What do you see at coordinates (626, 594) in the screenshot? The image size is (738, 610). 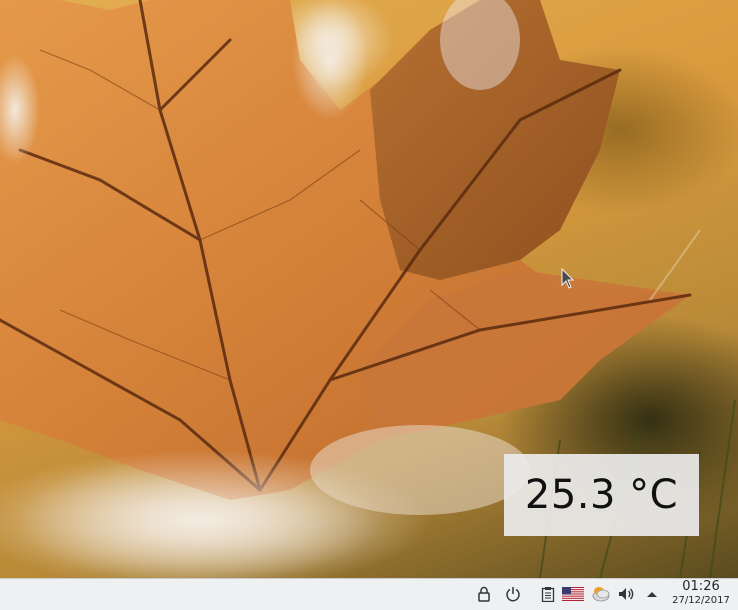 I see `volume-icon` at bounding box center [626, 594].